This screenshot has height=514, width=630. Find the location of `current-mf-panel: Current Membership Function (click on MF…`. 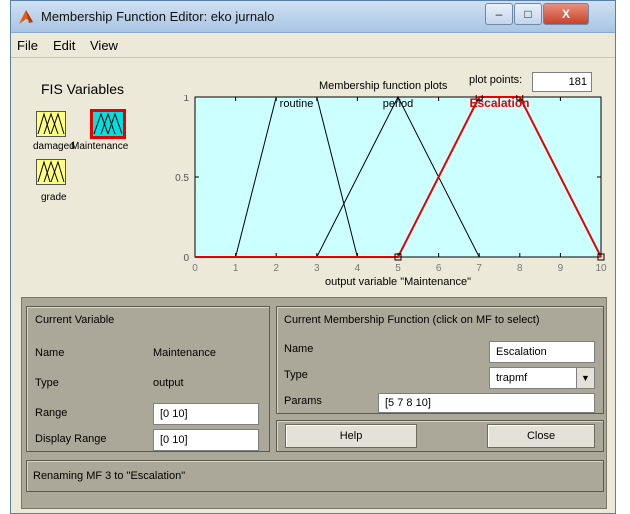

current-mf-panel: Current Membership Function (click on MF… is located at coordinates (440, 360).